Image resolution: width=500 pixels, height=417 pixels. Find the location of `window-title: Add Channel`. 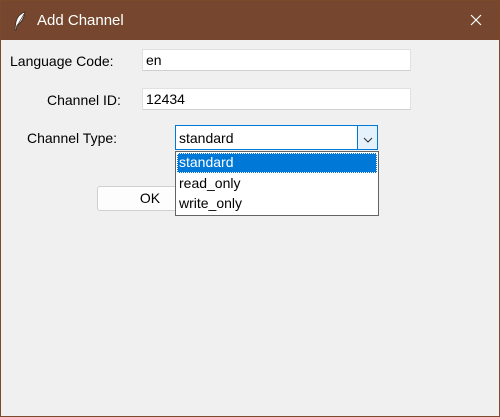

window-title: Add Channel is located at coordinates (80, 20).